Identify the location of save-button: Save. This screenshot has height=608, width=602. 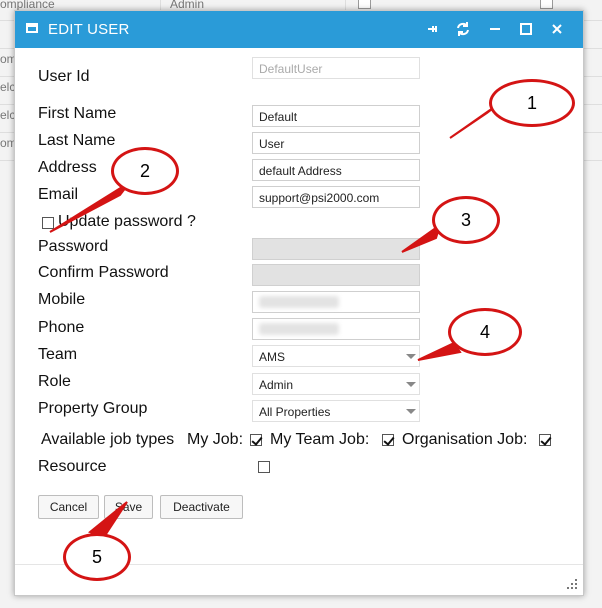
(128, 507).